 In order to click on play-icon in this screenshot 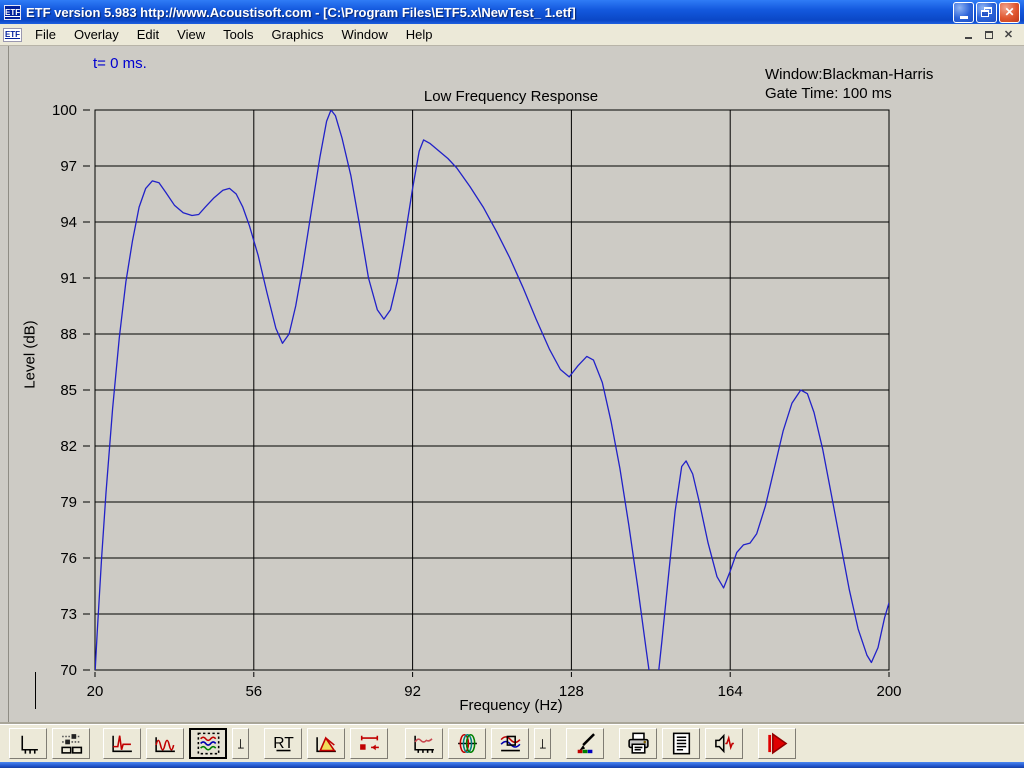, I will do `click(777, 743)`.